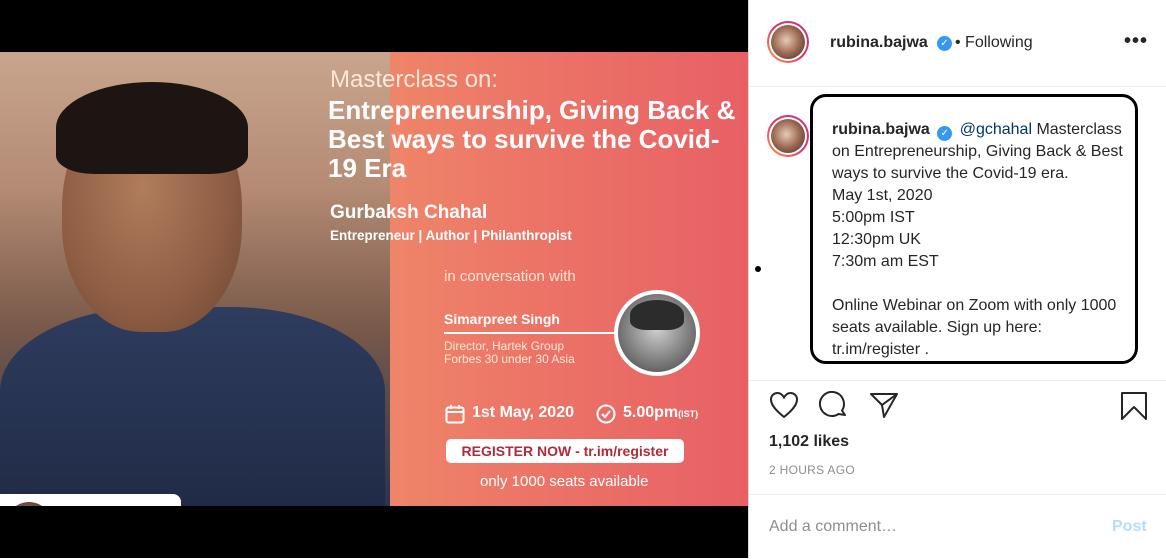 This screenshot has width=1166, height=559. Describe the element at coordinates (502, 319) in the screenshot. I see `guest-name: Simarpreet Singh` at that location.